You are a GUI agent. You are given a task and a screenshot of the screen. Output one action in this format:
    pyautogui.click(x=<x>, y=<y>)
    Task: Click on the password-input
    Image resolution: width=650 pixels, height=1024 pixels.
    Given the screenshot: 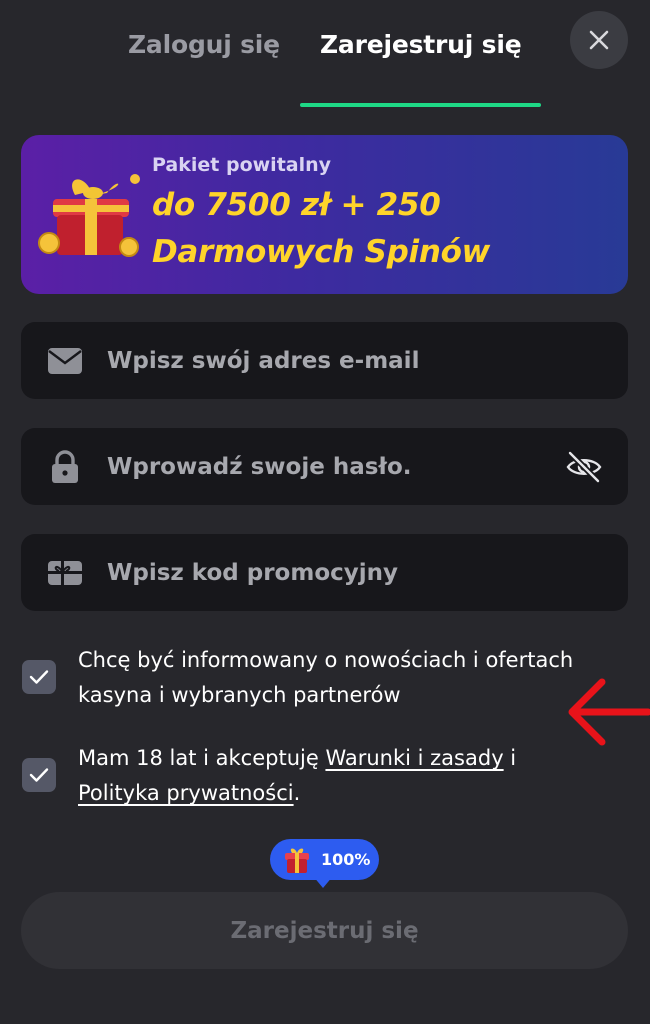 What is the action you would take?
    pyautogui.click(x=327, y=466)
    